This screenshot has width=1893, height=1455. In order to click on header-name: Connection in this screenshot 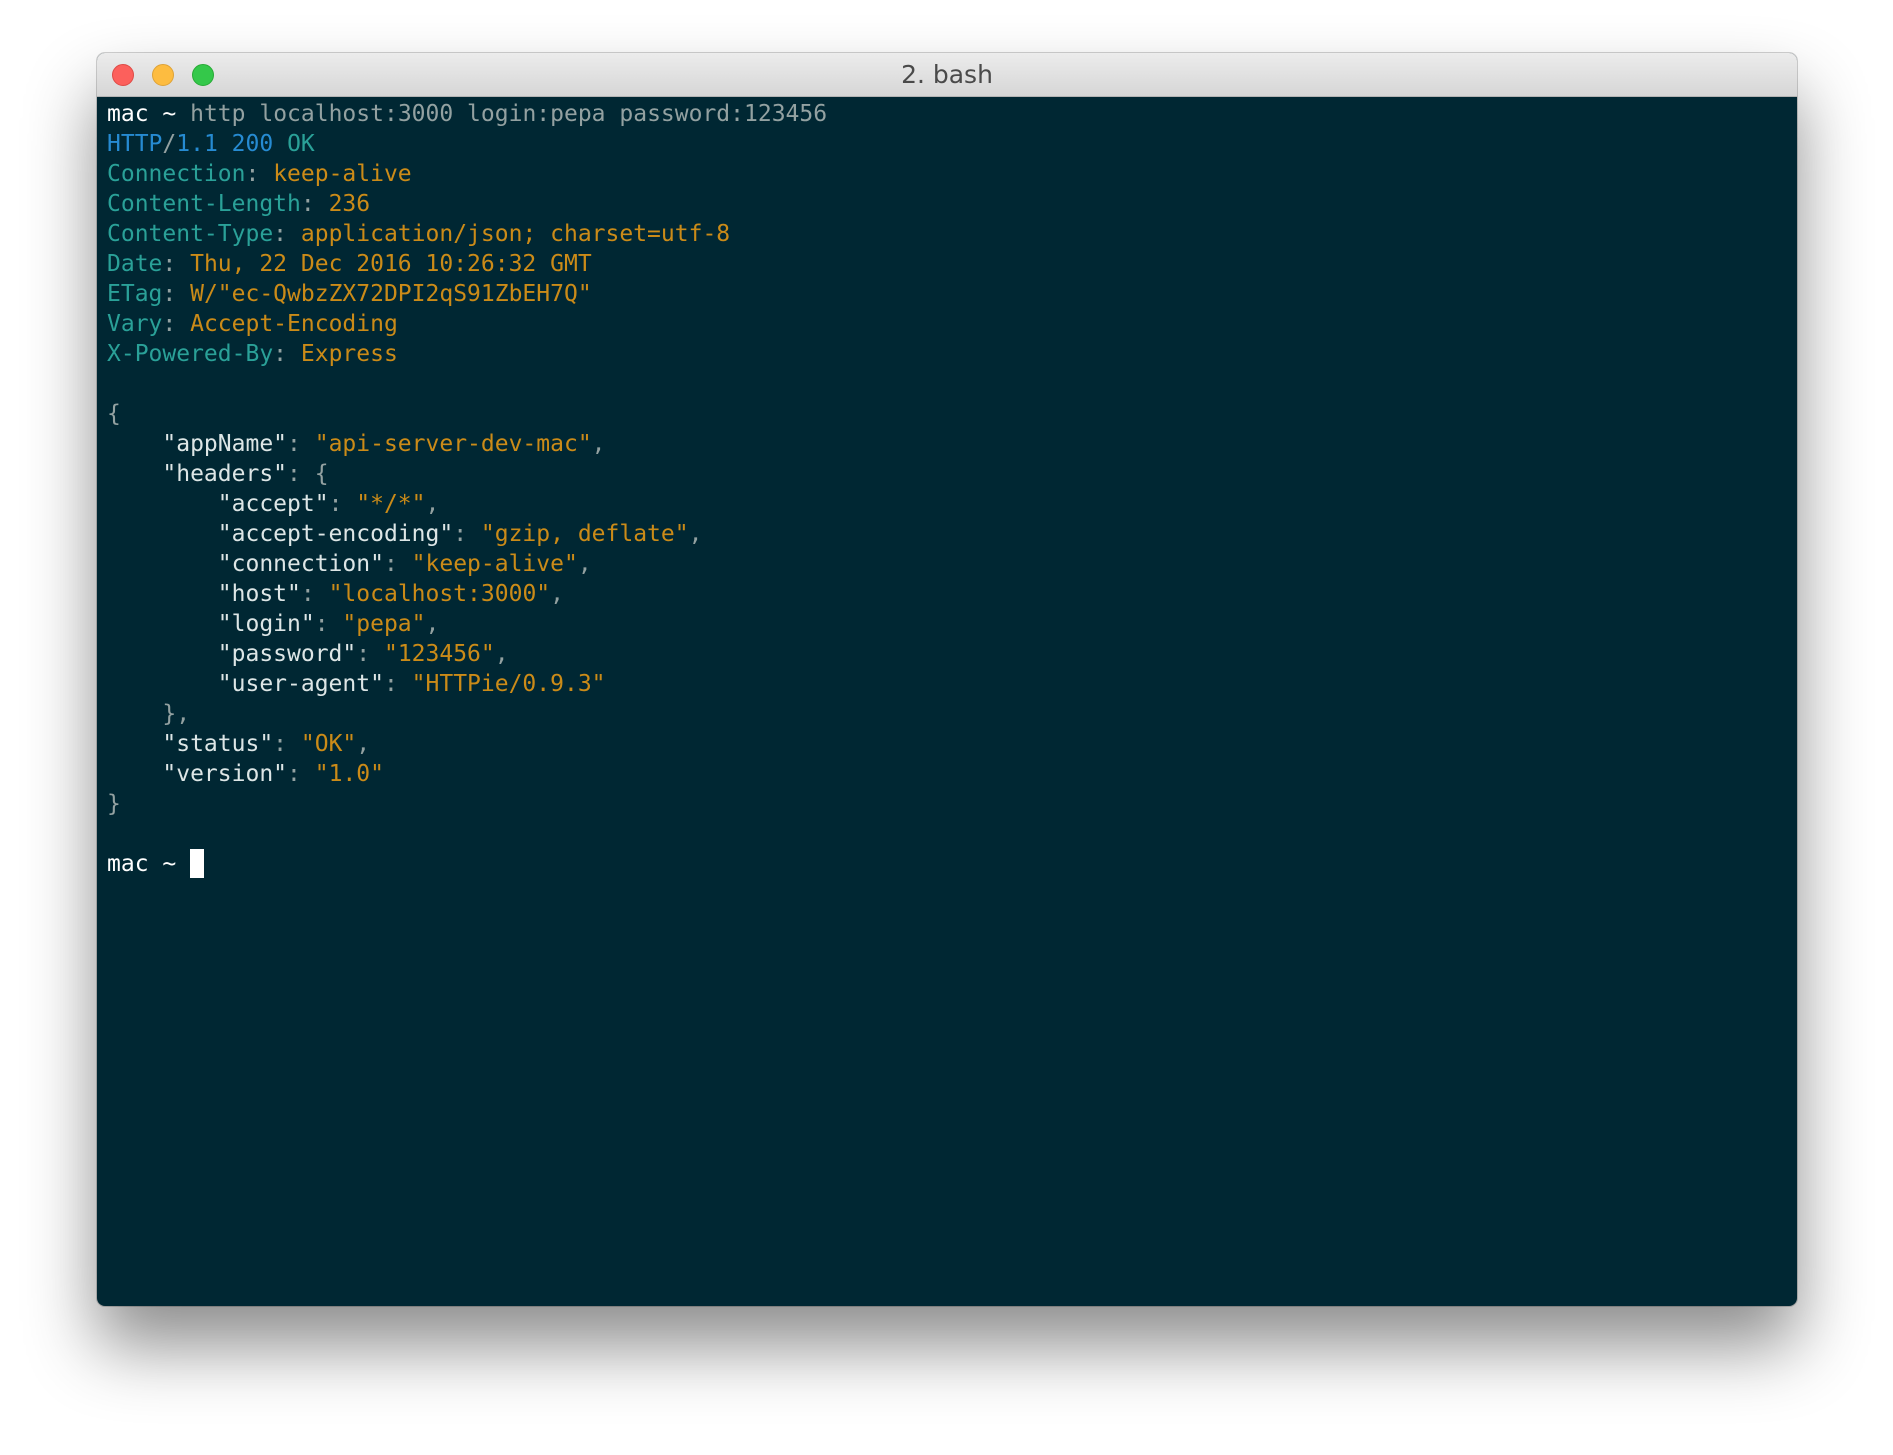, I will do `click(176, 174)`.